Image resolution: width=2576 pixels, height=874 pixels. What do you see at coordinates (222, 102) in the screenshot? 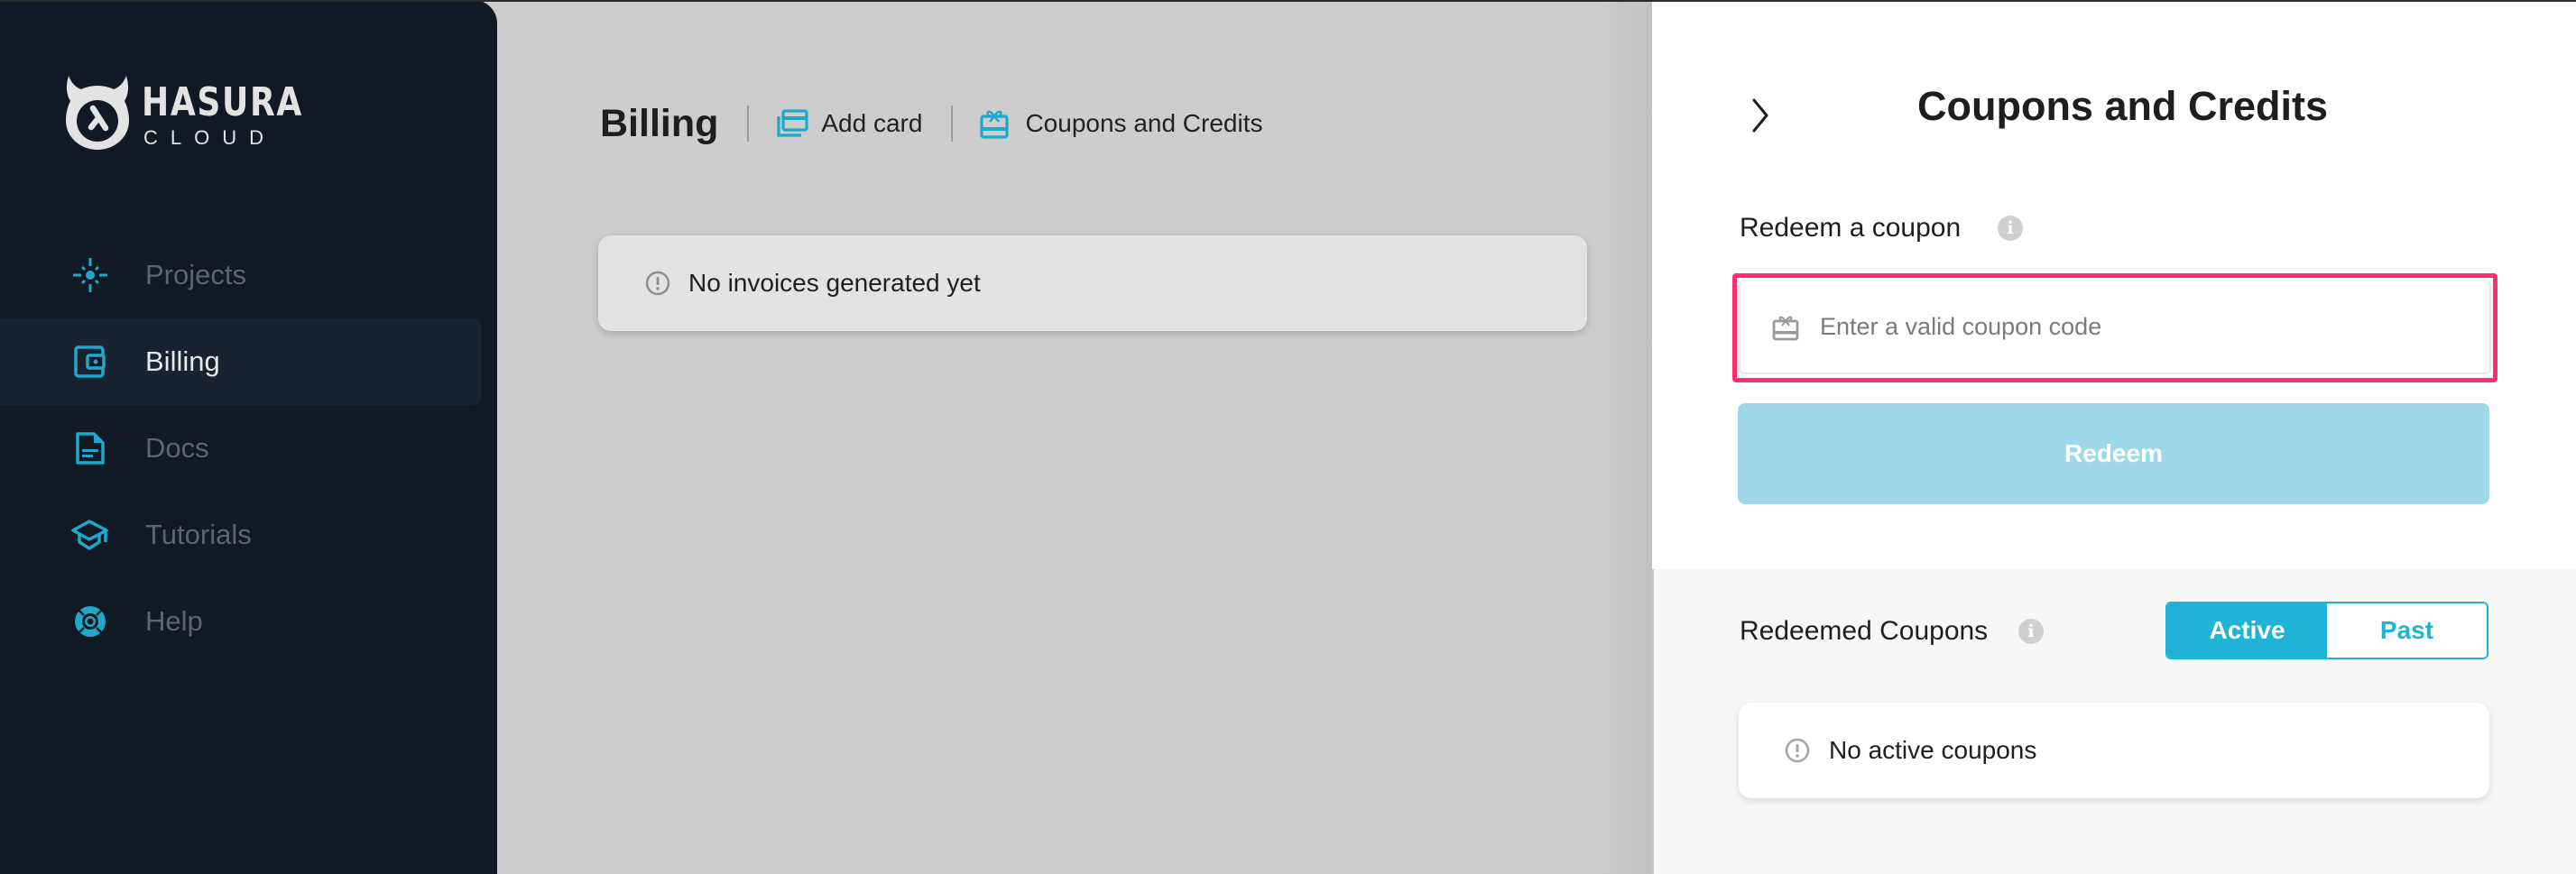
I see `brand-name: HASURA` at bounding box center [222, 102].